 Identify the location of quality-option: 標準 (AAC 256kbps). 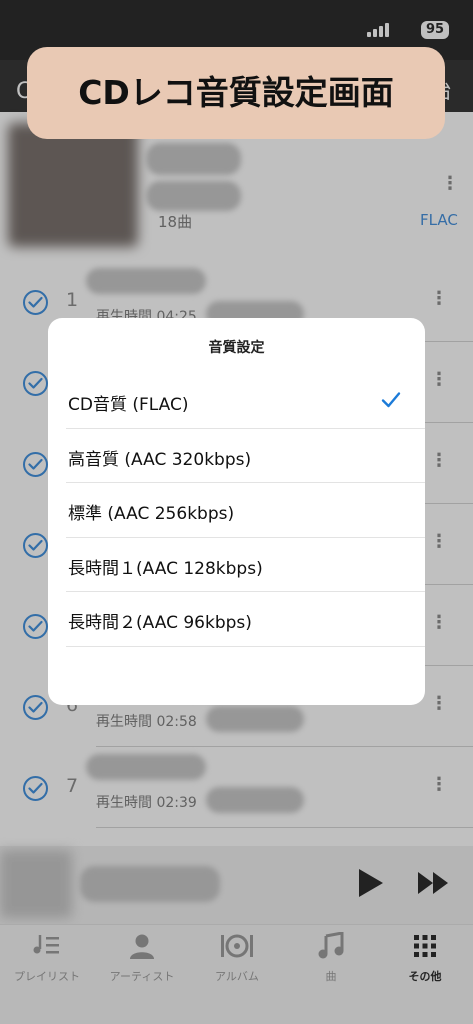
(245, 510).